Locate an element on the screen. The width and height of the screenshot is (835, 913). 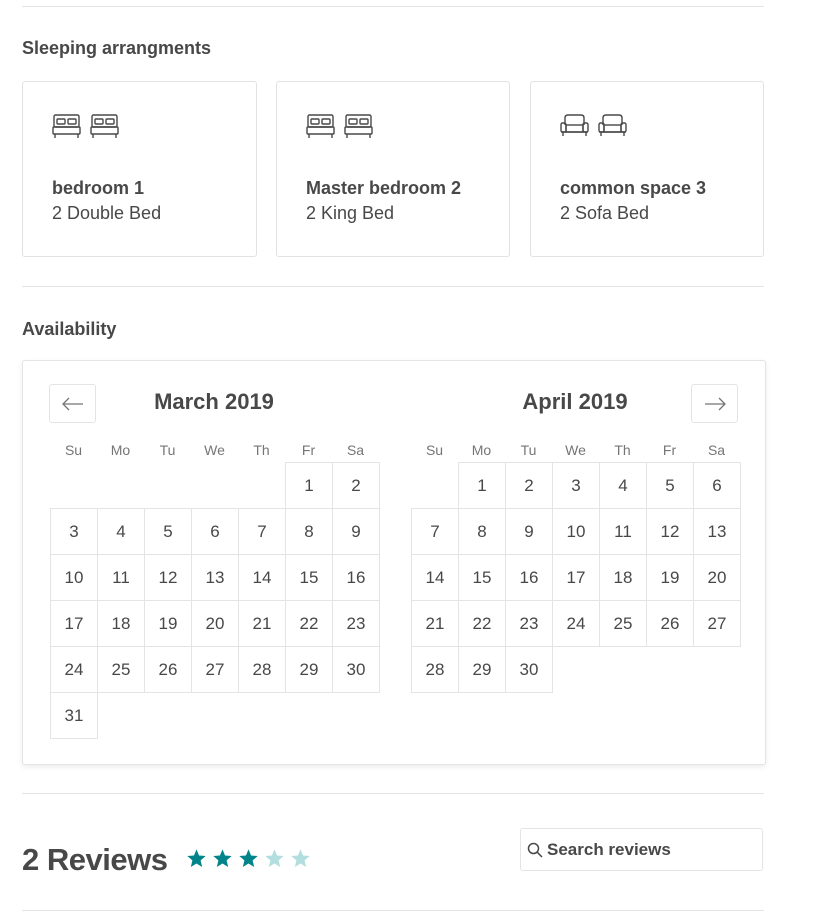
sleeping-title: Sleeping arrangments is located at coordinates (117, 48).